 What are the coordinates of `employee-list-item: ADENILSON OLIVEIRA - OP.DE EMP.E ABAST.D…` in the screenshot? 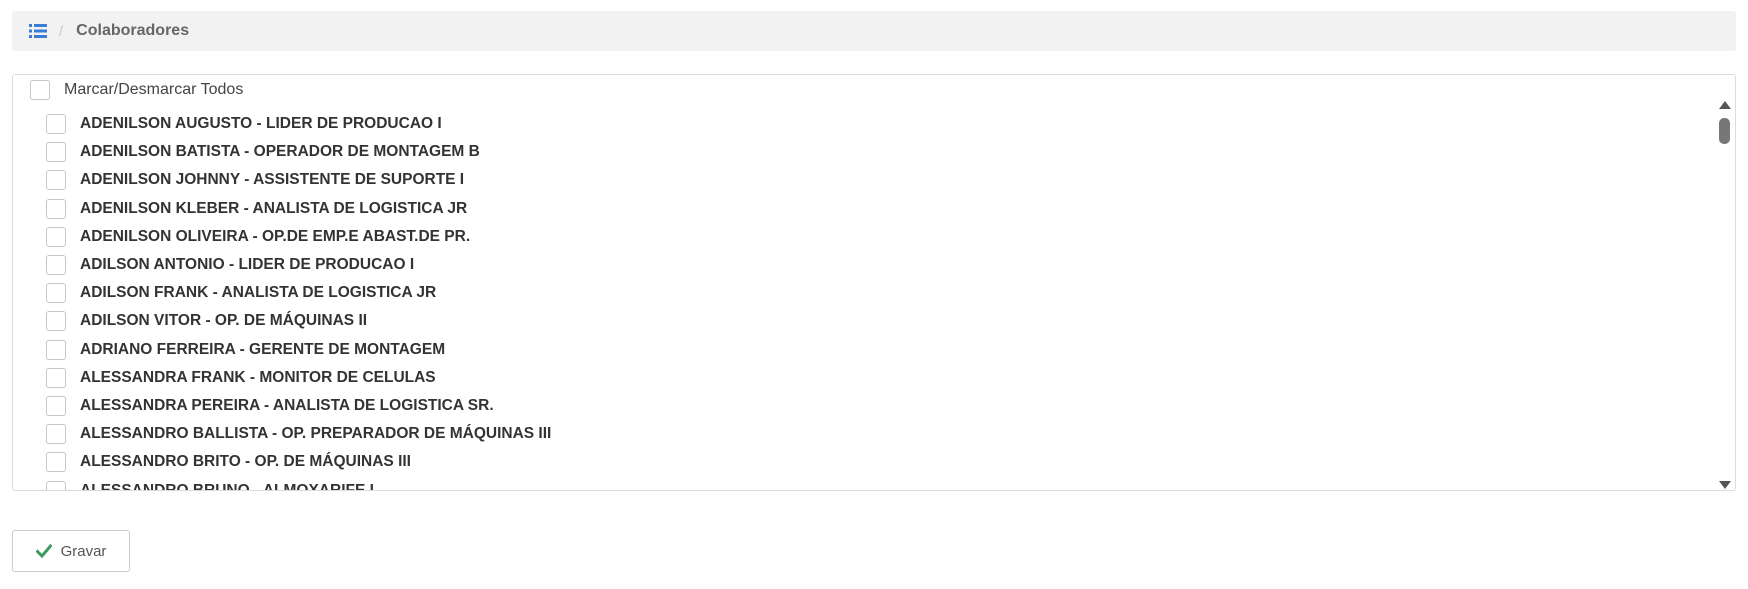 It's located at (298, 237).